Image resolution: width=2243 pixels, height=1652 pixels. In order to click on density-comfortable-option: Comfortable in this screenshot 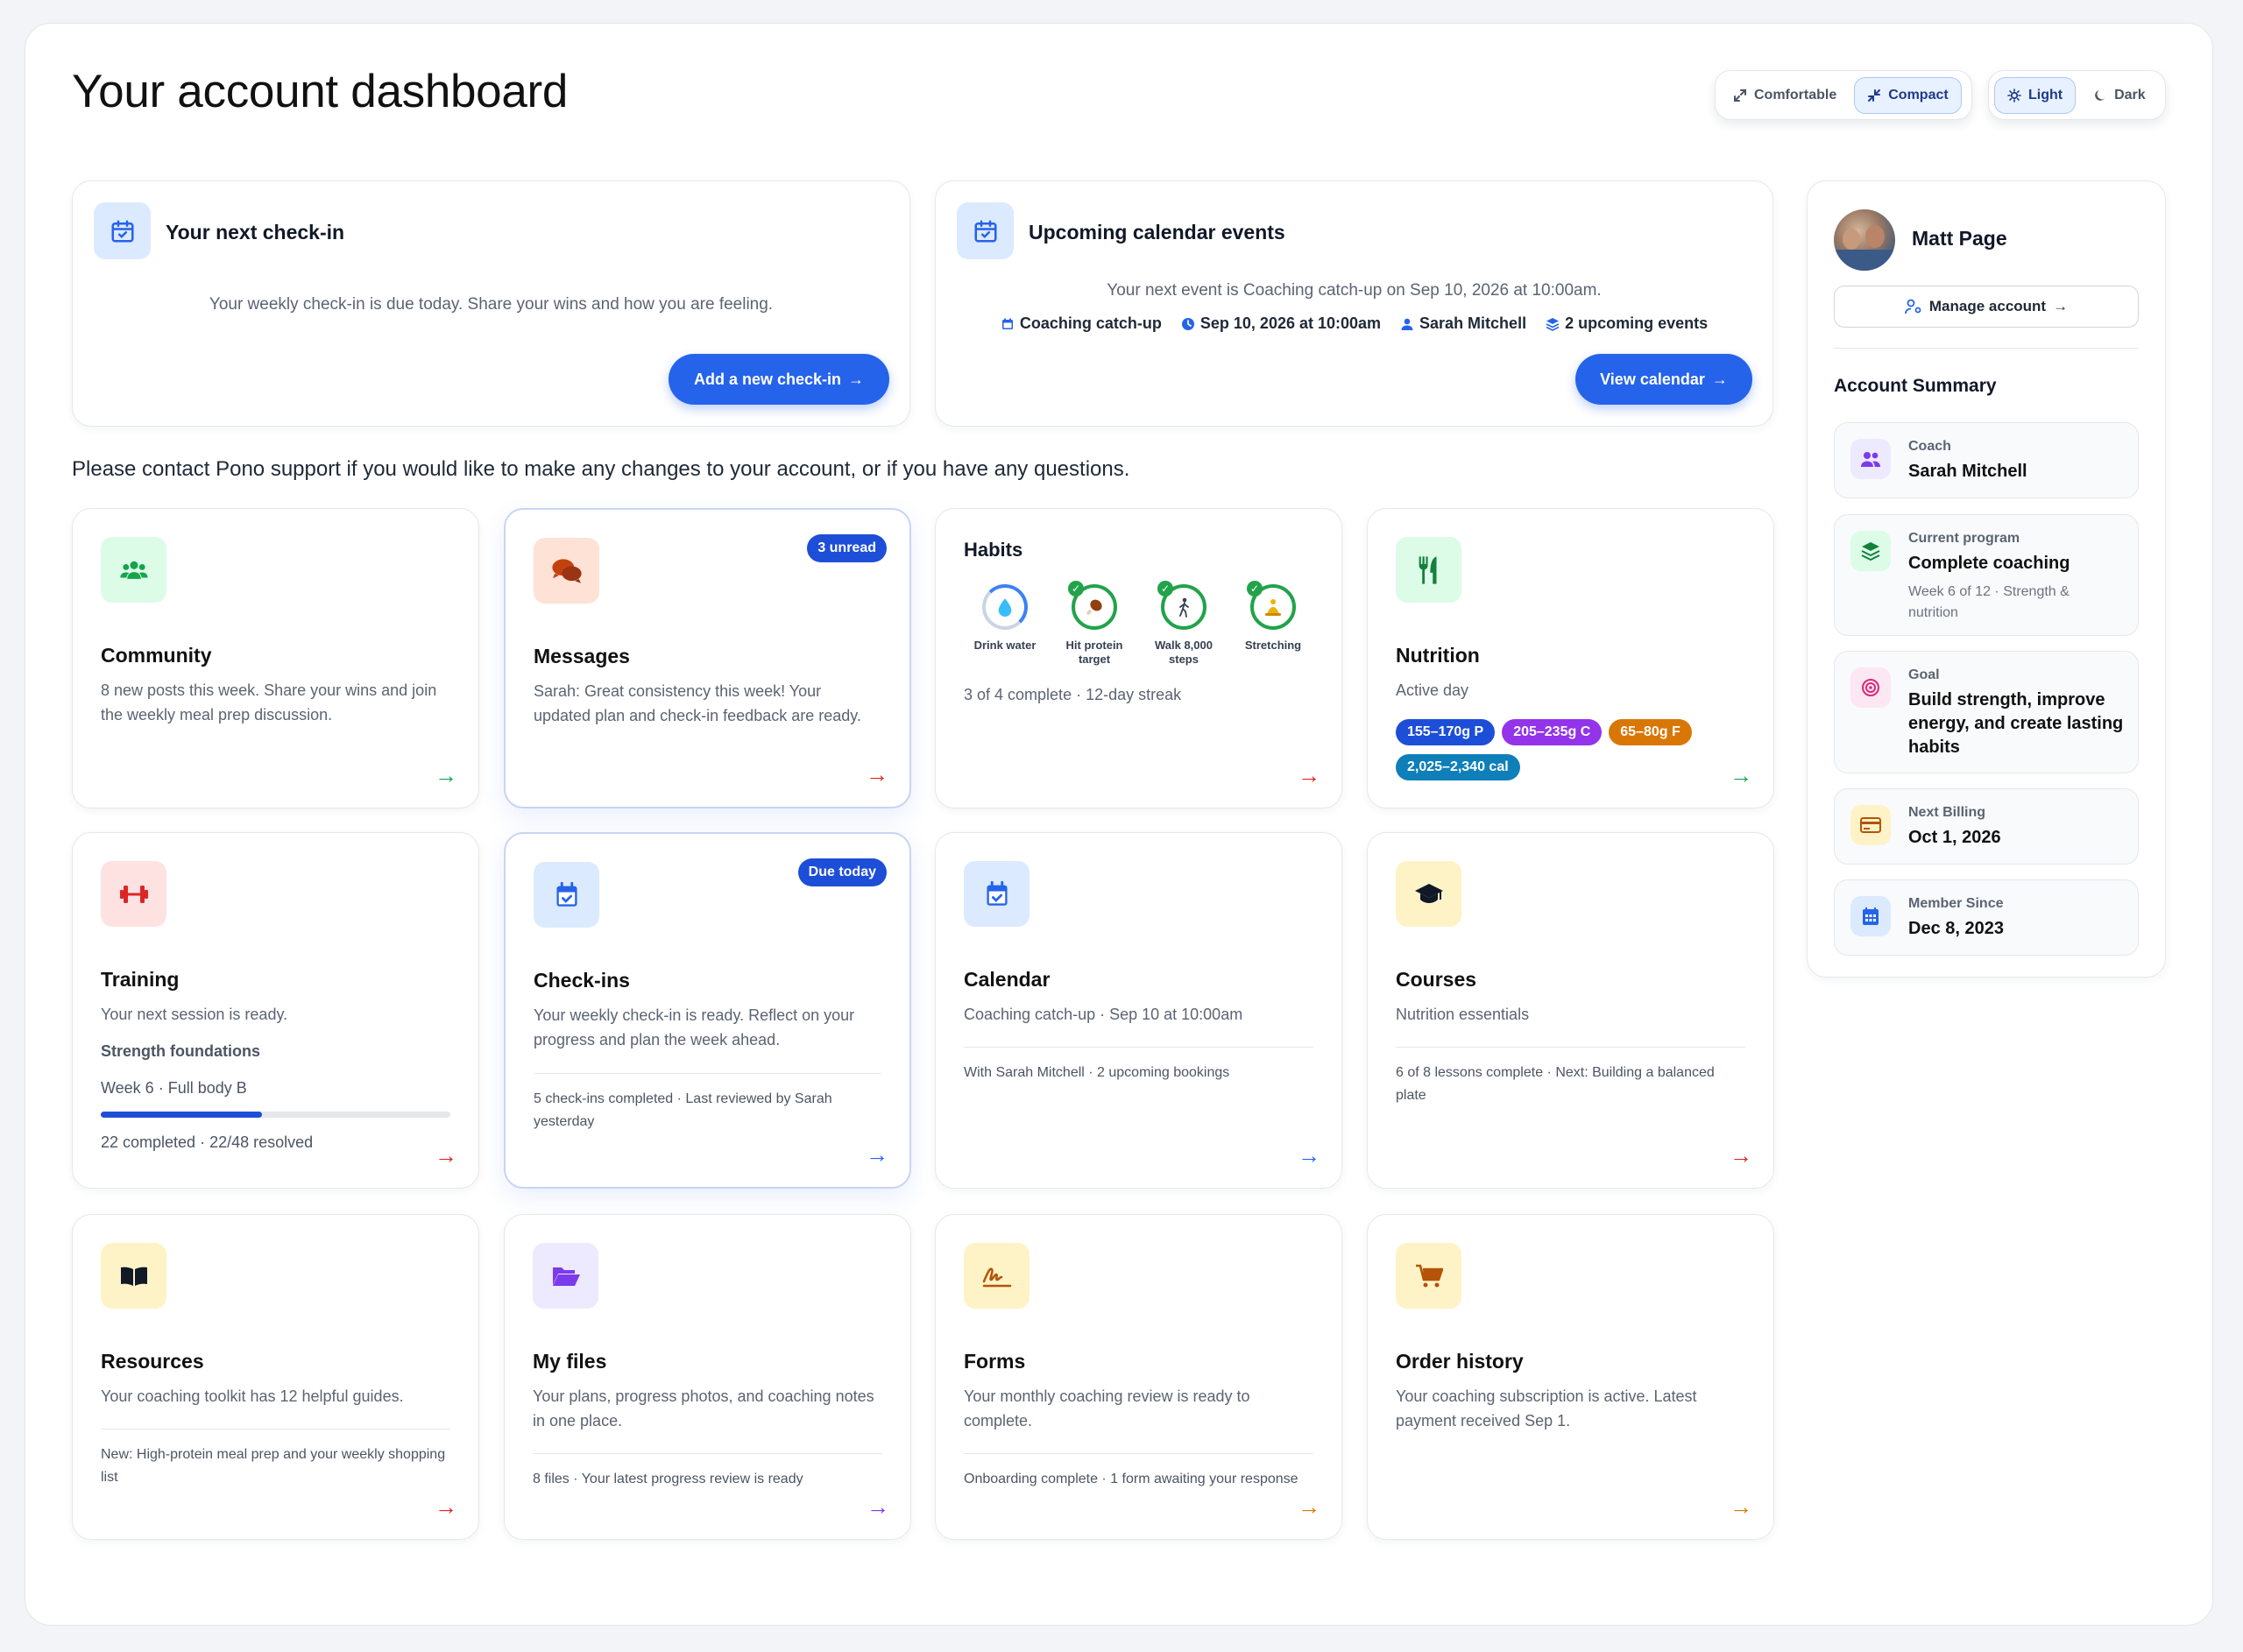, I will do `click(1785, 96)`.